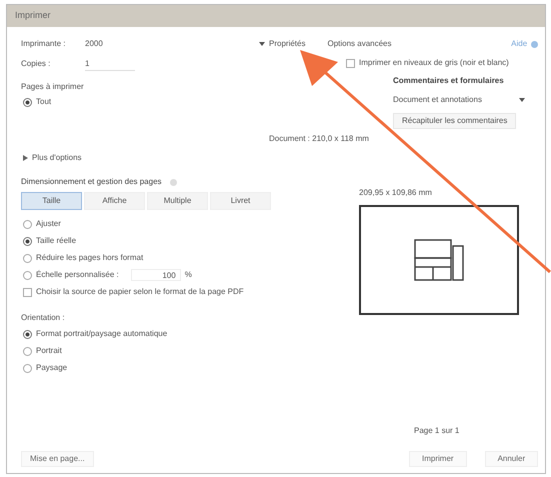 This screenshot has height=477, width=551. I want to click on cancel-button: Annuler, so click(511, 459).